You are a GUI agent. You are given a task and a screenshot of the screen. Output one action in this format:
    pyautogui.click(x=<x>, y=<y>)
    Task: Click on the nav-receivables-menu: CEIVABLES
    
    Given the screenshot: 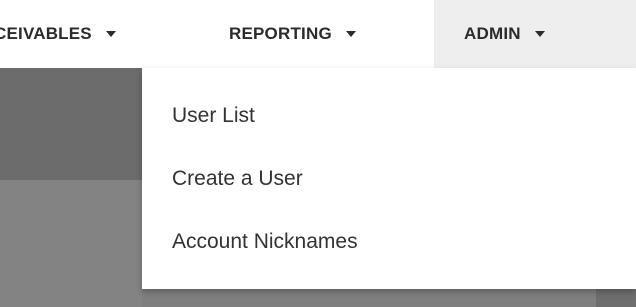 What is the action you would take?
    pyautogui.click(x=58, y=34)
    